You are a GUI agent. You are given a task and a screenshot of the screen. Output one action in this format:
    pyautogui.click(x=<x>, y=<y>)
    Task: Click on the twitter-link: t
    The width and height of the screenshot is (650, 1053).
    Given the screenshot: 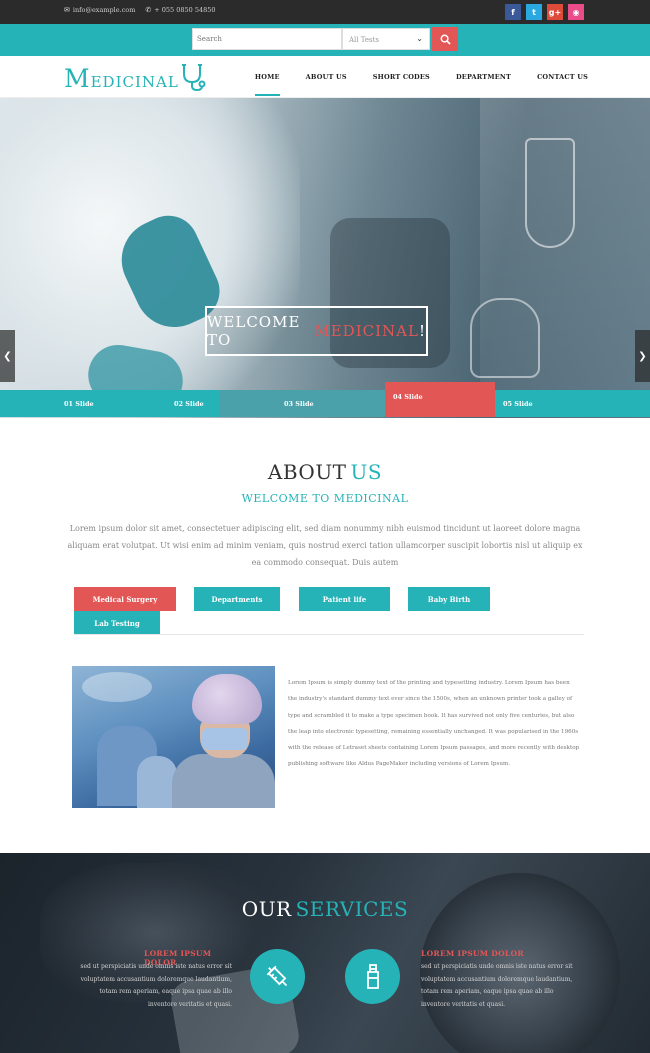 What is the action you would take?
    pyautogui.click(x=534, y=12)
    